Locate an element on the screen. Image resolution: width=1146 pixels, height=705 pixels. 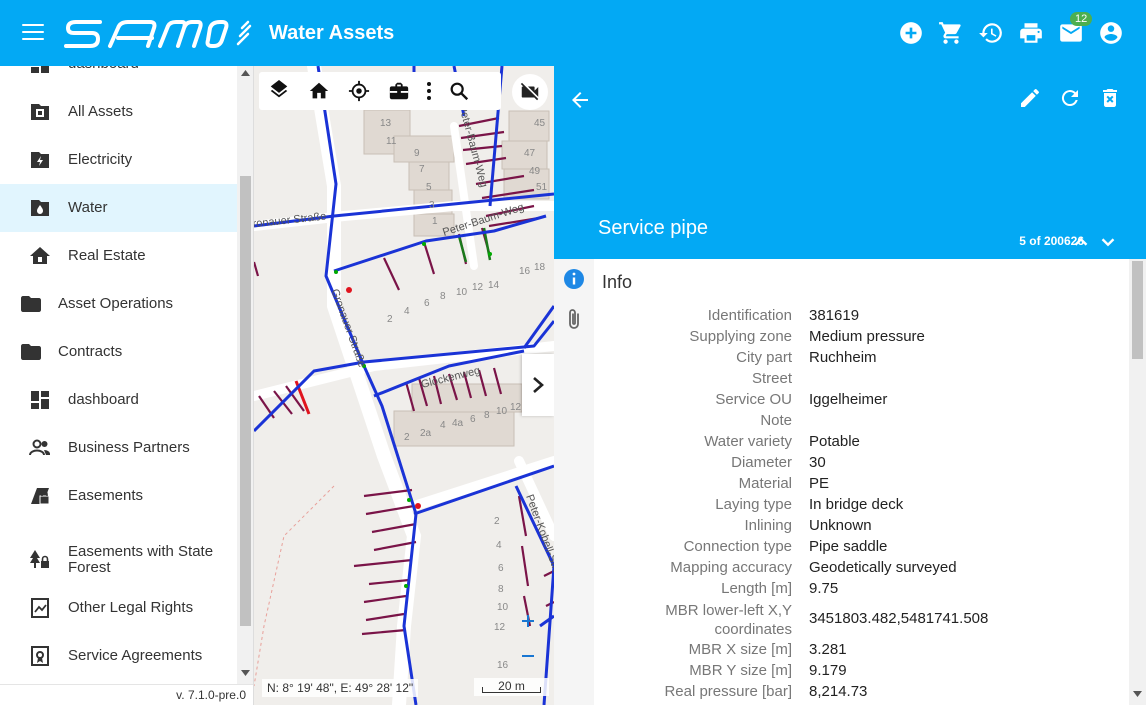
sidebar-scrollbar is located at coordinates (245, 376).